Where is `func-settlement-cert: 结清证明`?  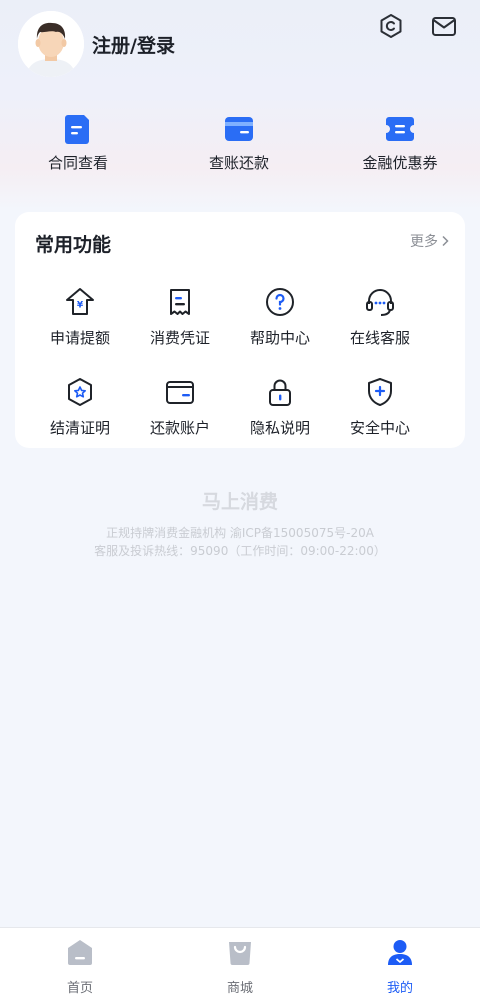
func-settlement-cert: 结清证明 is located at coordinates (80, 407).